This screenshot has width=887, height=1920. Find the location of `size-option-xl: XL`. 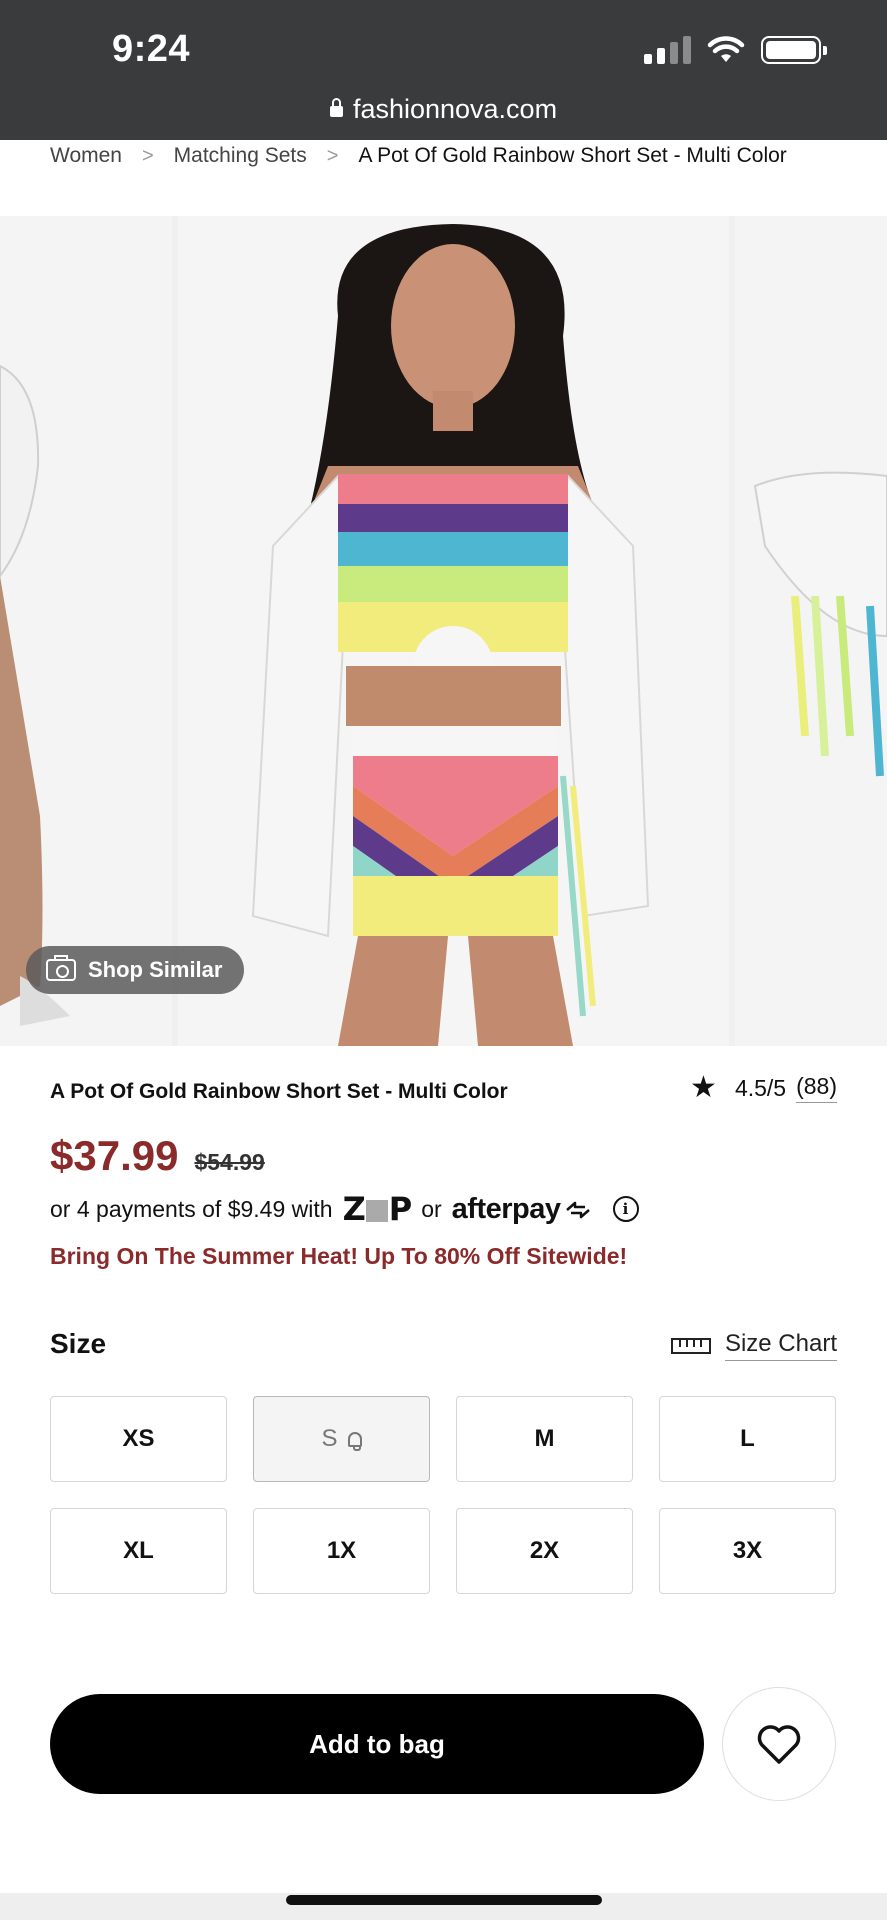

size-option-xl: XL is located at coordinates (138, 1551).